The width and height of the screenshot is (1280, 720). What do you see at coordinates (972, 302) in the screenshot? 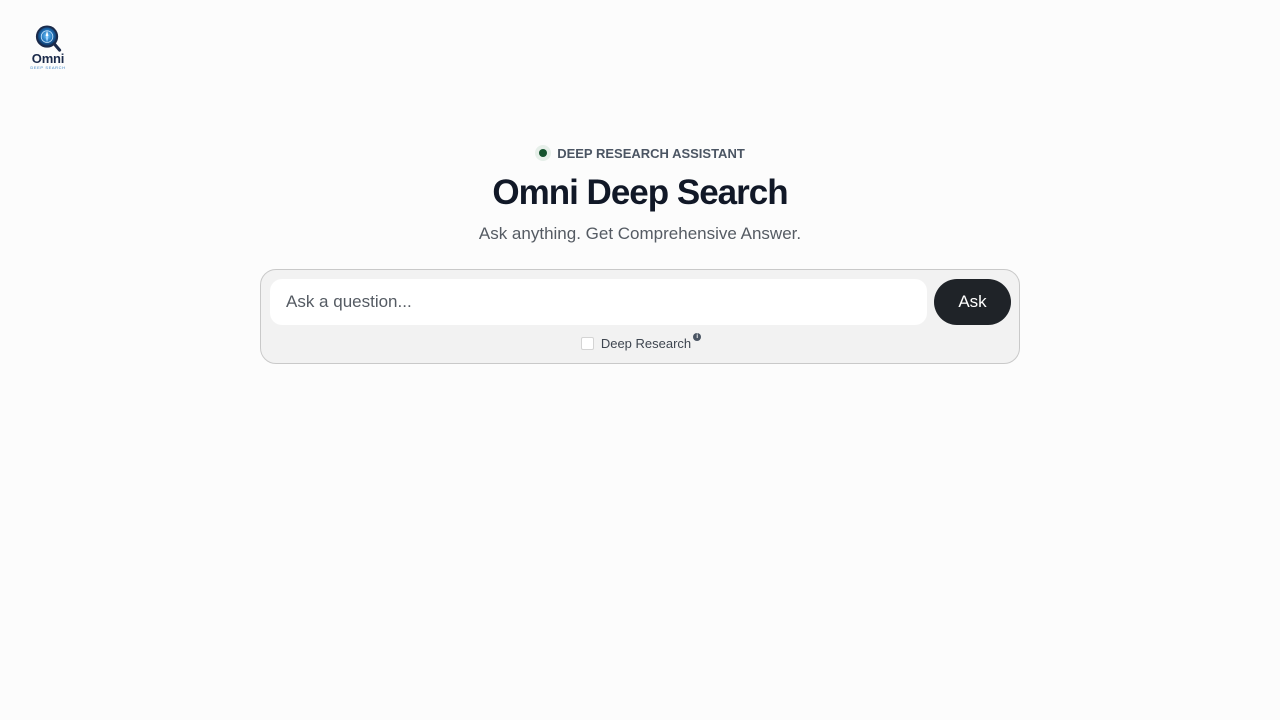
I see `ask-button: Ask` at bounding box center [972, 302].